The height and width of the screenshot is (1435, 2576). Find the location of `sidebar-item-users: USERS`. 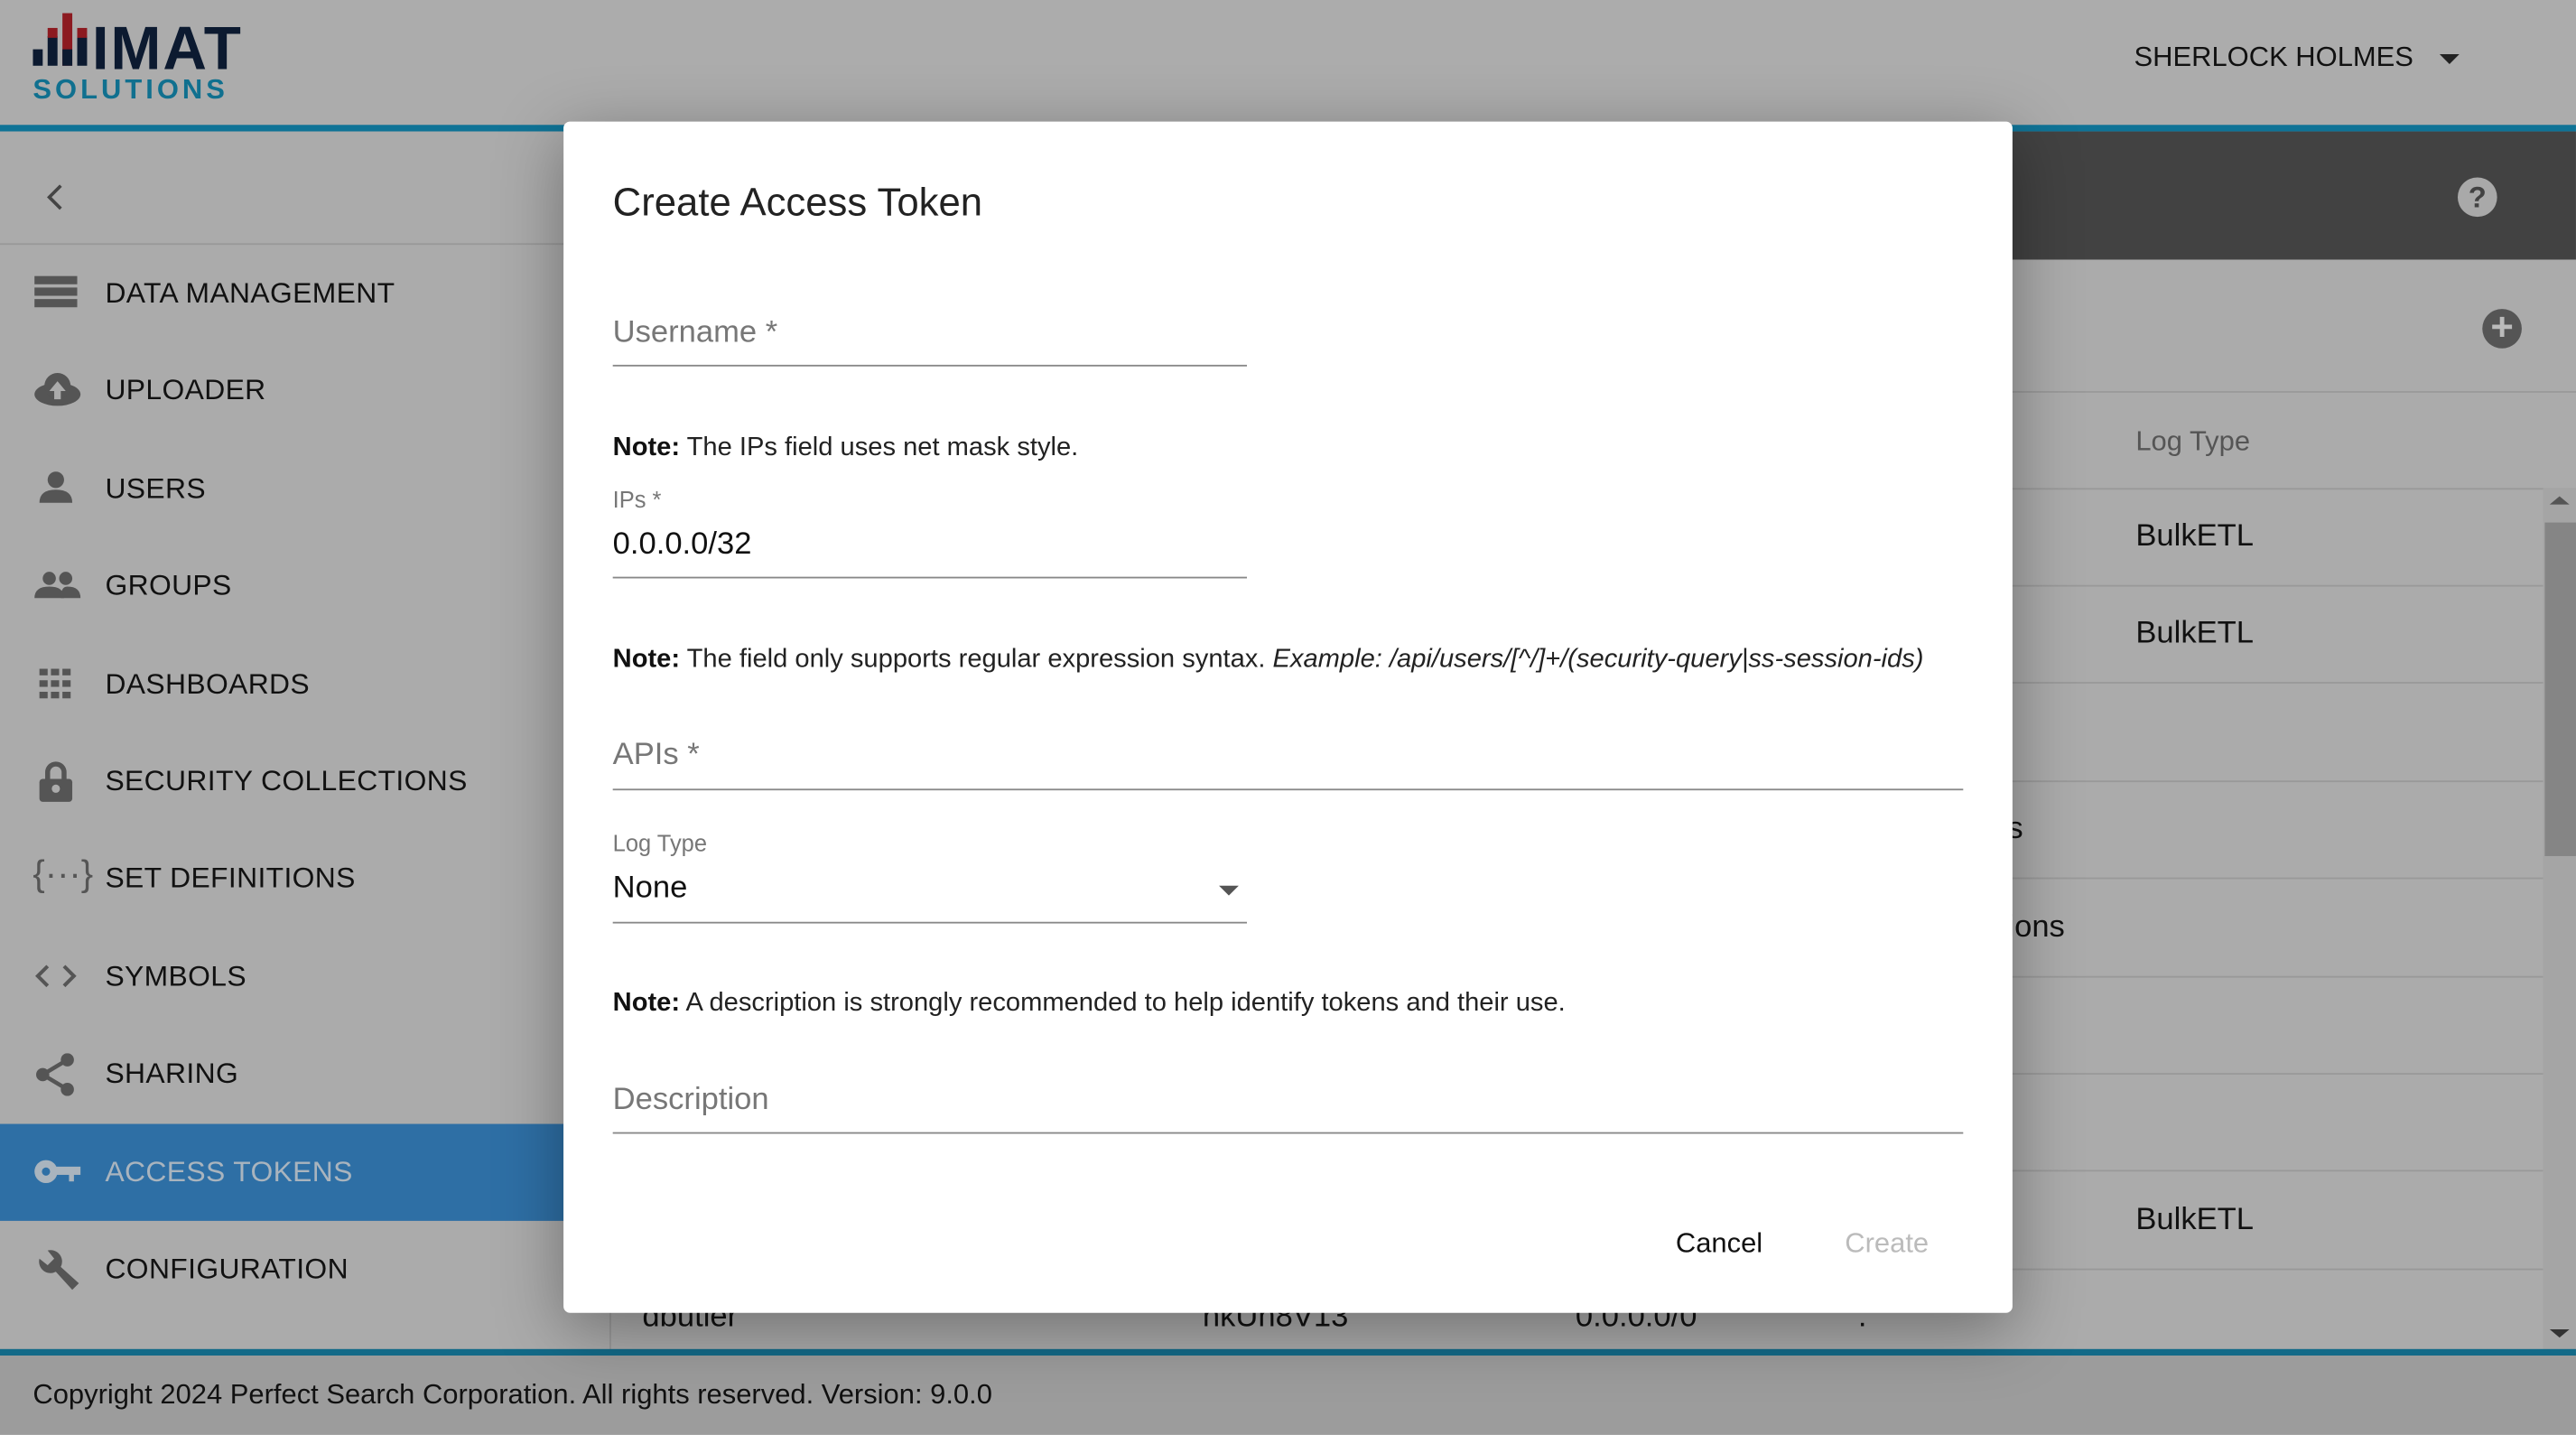

sidebar-item-users: USERS is located at coordinates (281, 488).